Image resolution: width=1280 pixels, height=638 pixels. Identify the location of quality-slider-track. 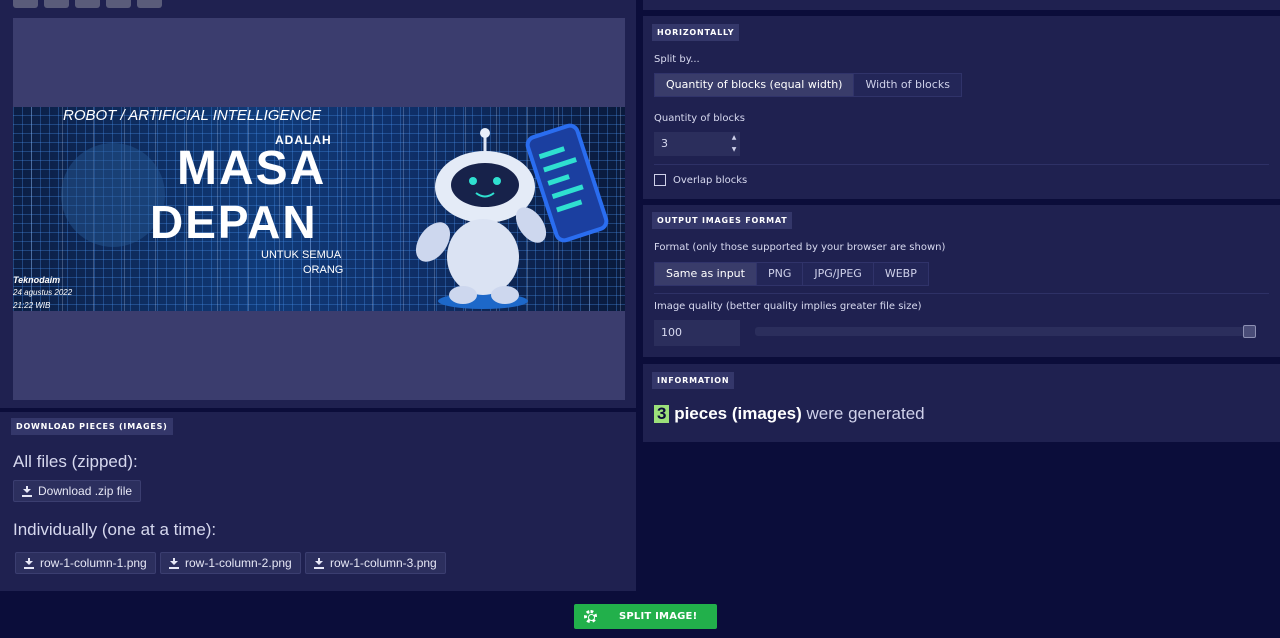
(1005, 331).